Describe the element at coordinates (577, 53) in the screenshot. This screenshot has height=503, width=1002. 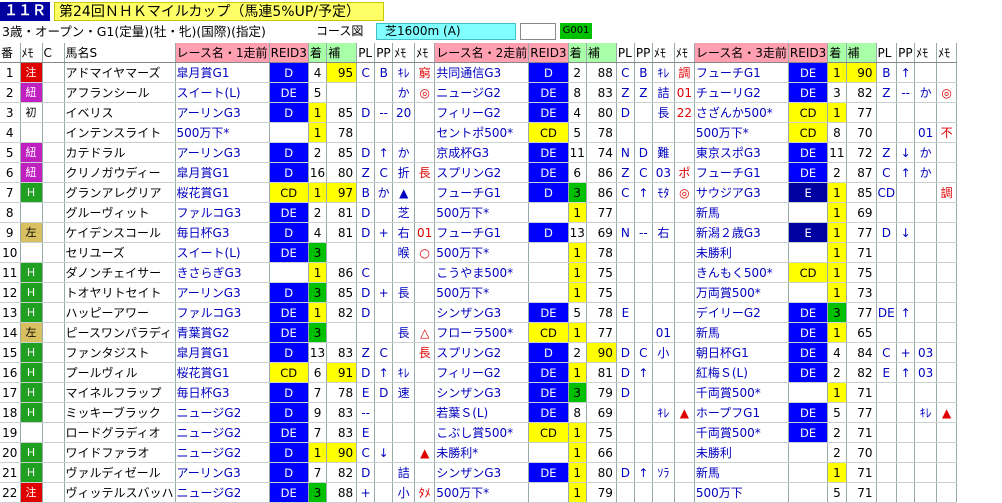
I see `col-header-chaku2: 着` at that location.